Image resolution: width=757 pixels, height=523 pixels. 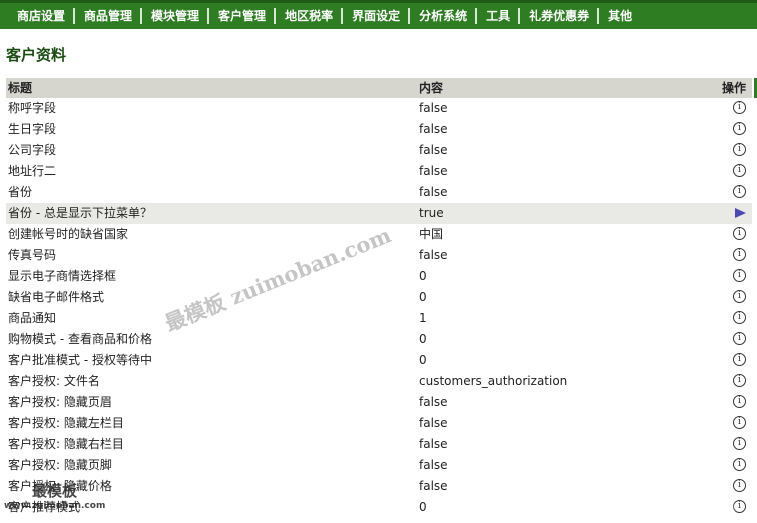 I want to click on table-row: 省份 - 总是显示下拉菜单？ true, so click(x=379, y=213).